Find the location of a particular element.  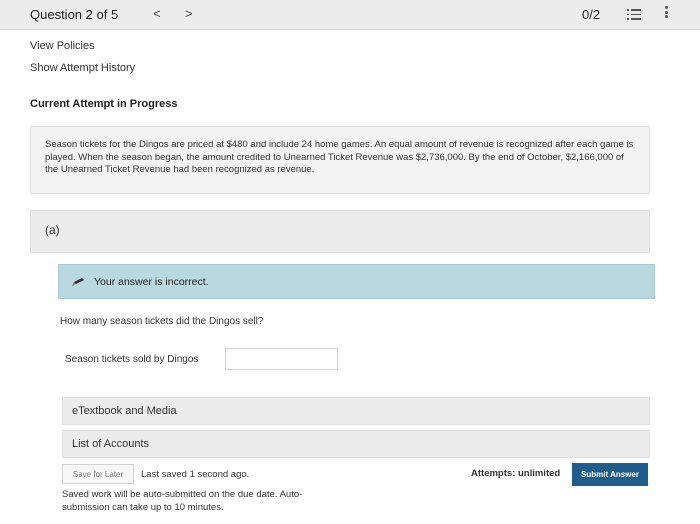

attempts-count: Attempts: unlimited is located at coordinates (516, 473).